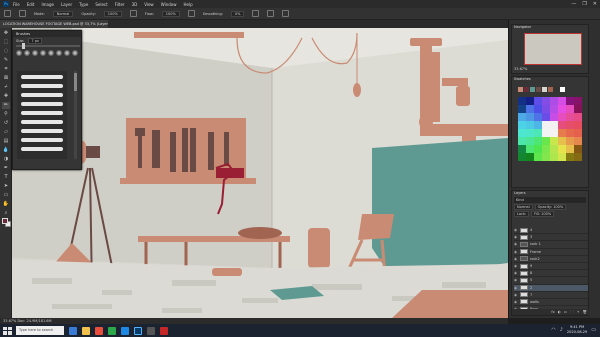 The image size is (600, 337). I want to click on crop-tool-icon: ⌗, so click(6, 69).